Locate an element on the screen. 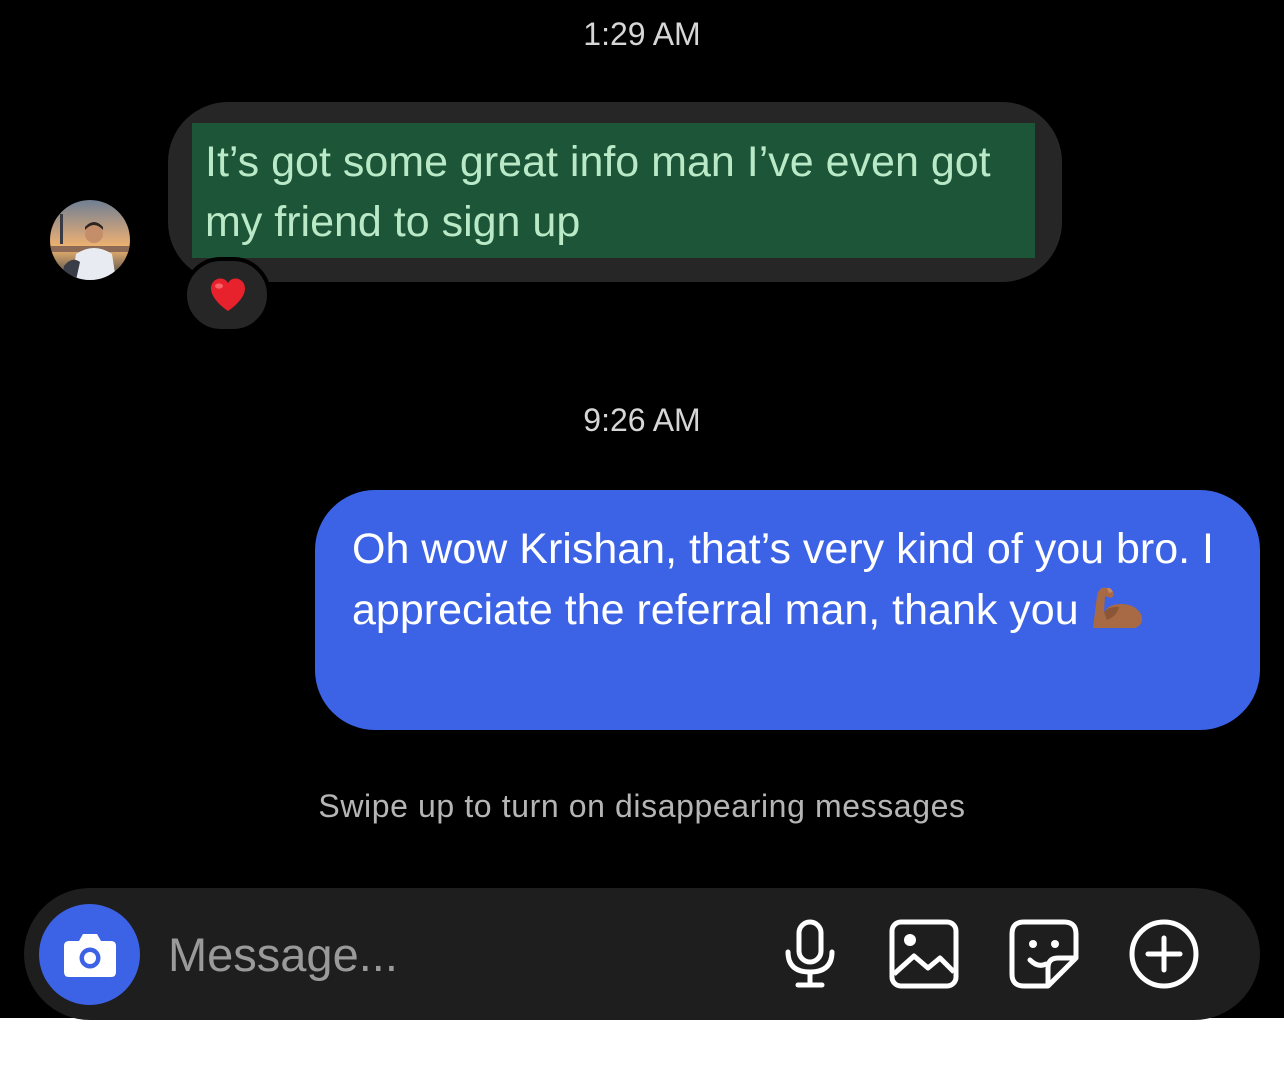 The width and height of the screenshot is (1284, 1085). sticker-icon is located at coordinates (1044, 954).